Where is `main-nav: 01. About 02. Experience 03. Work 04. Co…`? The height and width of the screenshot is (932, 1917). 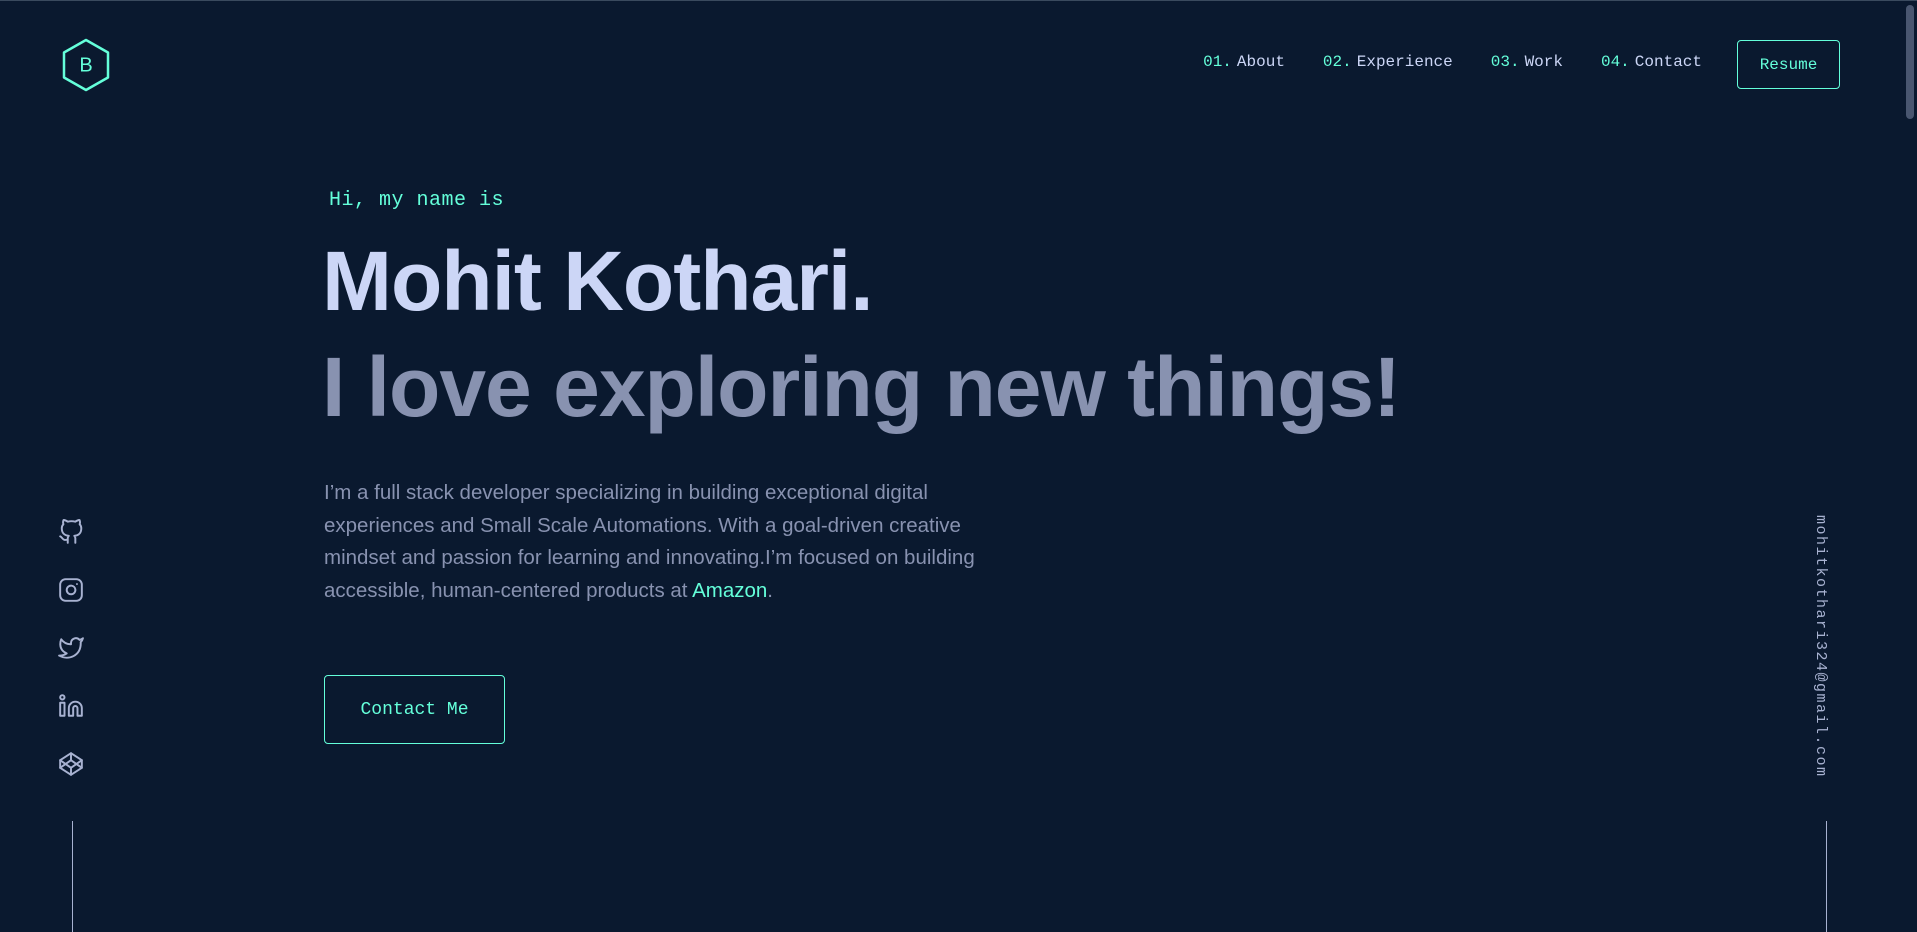
main-nav: 01. About 02. Experience 03. Work 04. Co… is located at coordinates (1433, 62).